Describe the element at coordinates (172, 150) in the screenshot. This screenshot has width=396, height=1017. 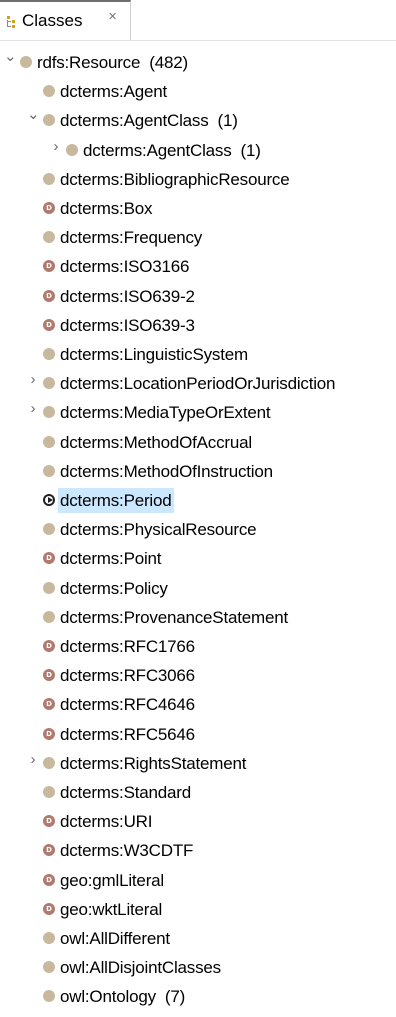
I see `tree-item-label: dcterms:AgentClass (1)` at that location.